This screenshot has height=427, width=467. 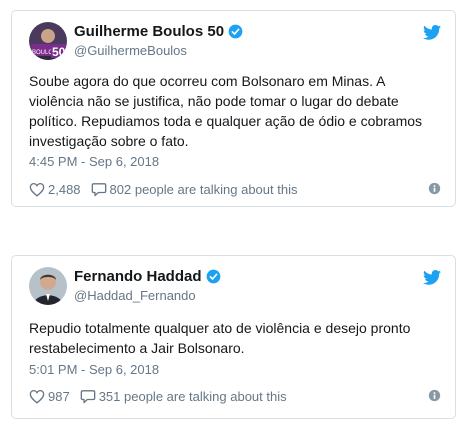 I want to click on avatar, so click(x=48, y=286).